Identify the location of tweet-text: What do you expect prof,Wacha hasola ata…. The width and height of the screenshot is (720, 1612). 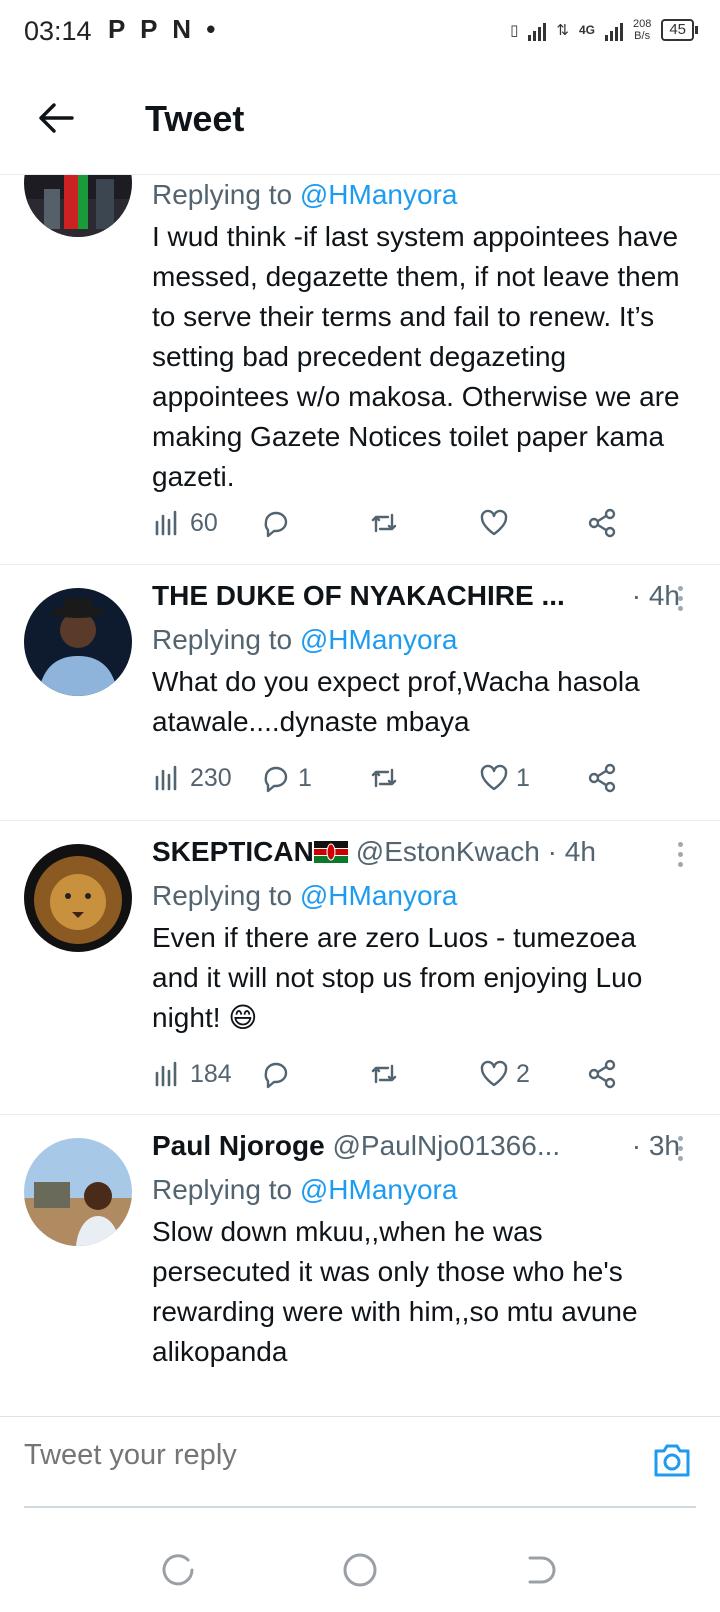
(396, 701).